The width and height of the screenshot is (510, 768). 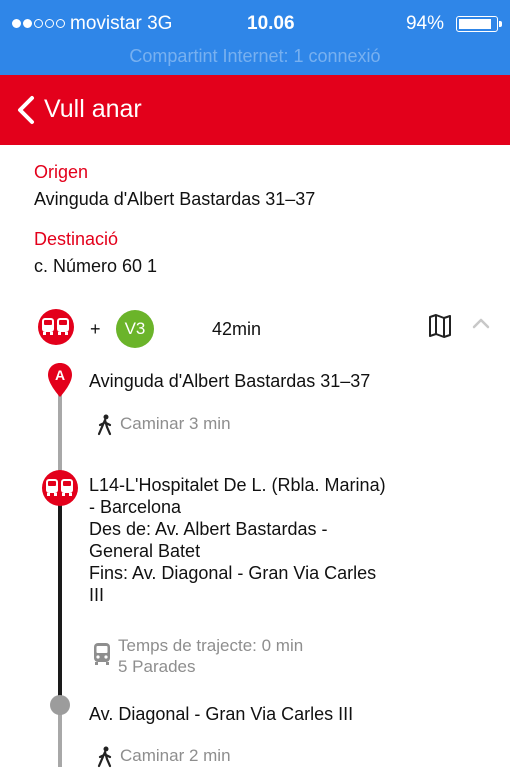 I want to click on walk-duration: Caminar 3 min, so click(x=175, y=423).